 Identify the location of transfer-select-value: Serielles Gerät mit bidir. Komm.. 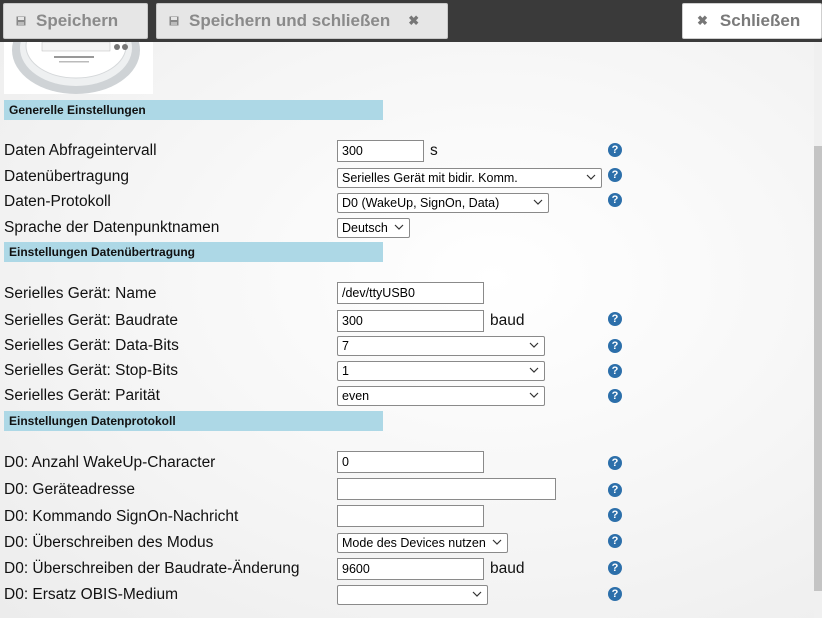
(430, 178).